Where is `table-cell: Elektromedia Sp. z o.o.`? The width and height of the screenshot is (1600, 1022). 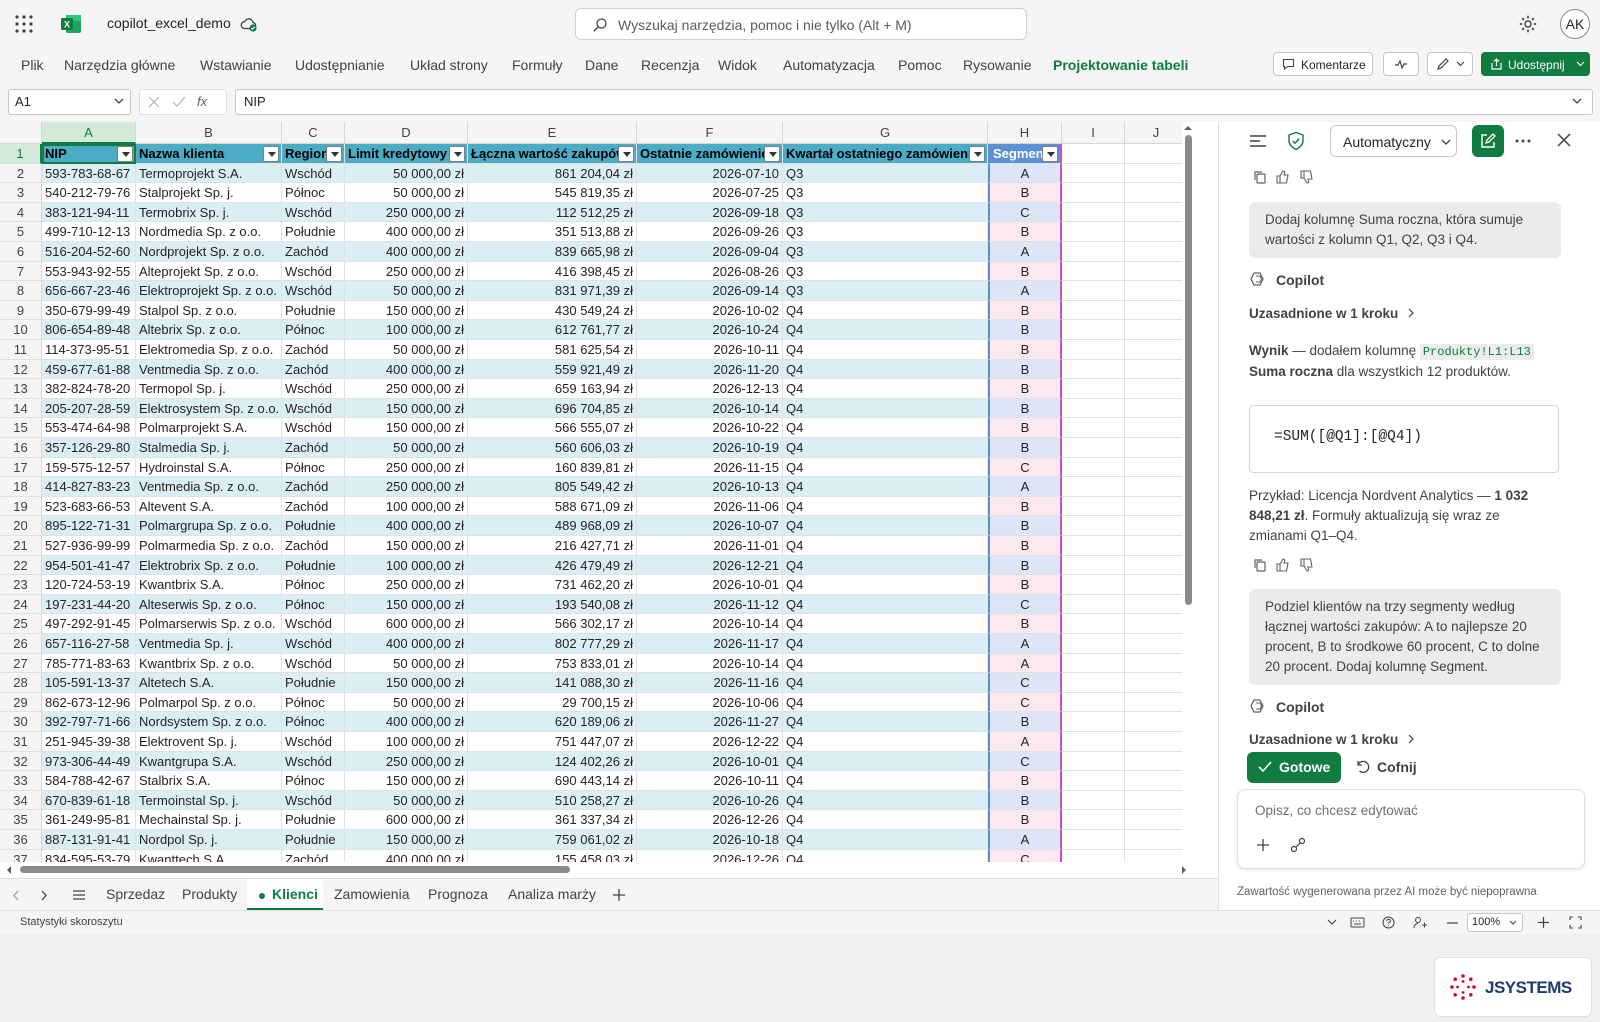
table-cell: Elektromedia Sp. z o.o. is located at coordinates (209, 350).